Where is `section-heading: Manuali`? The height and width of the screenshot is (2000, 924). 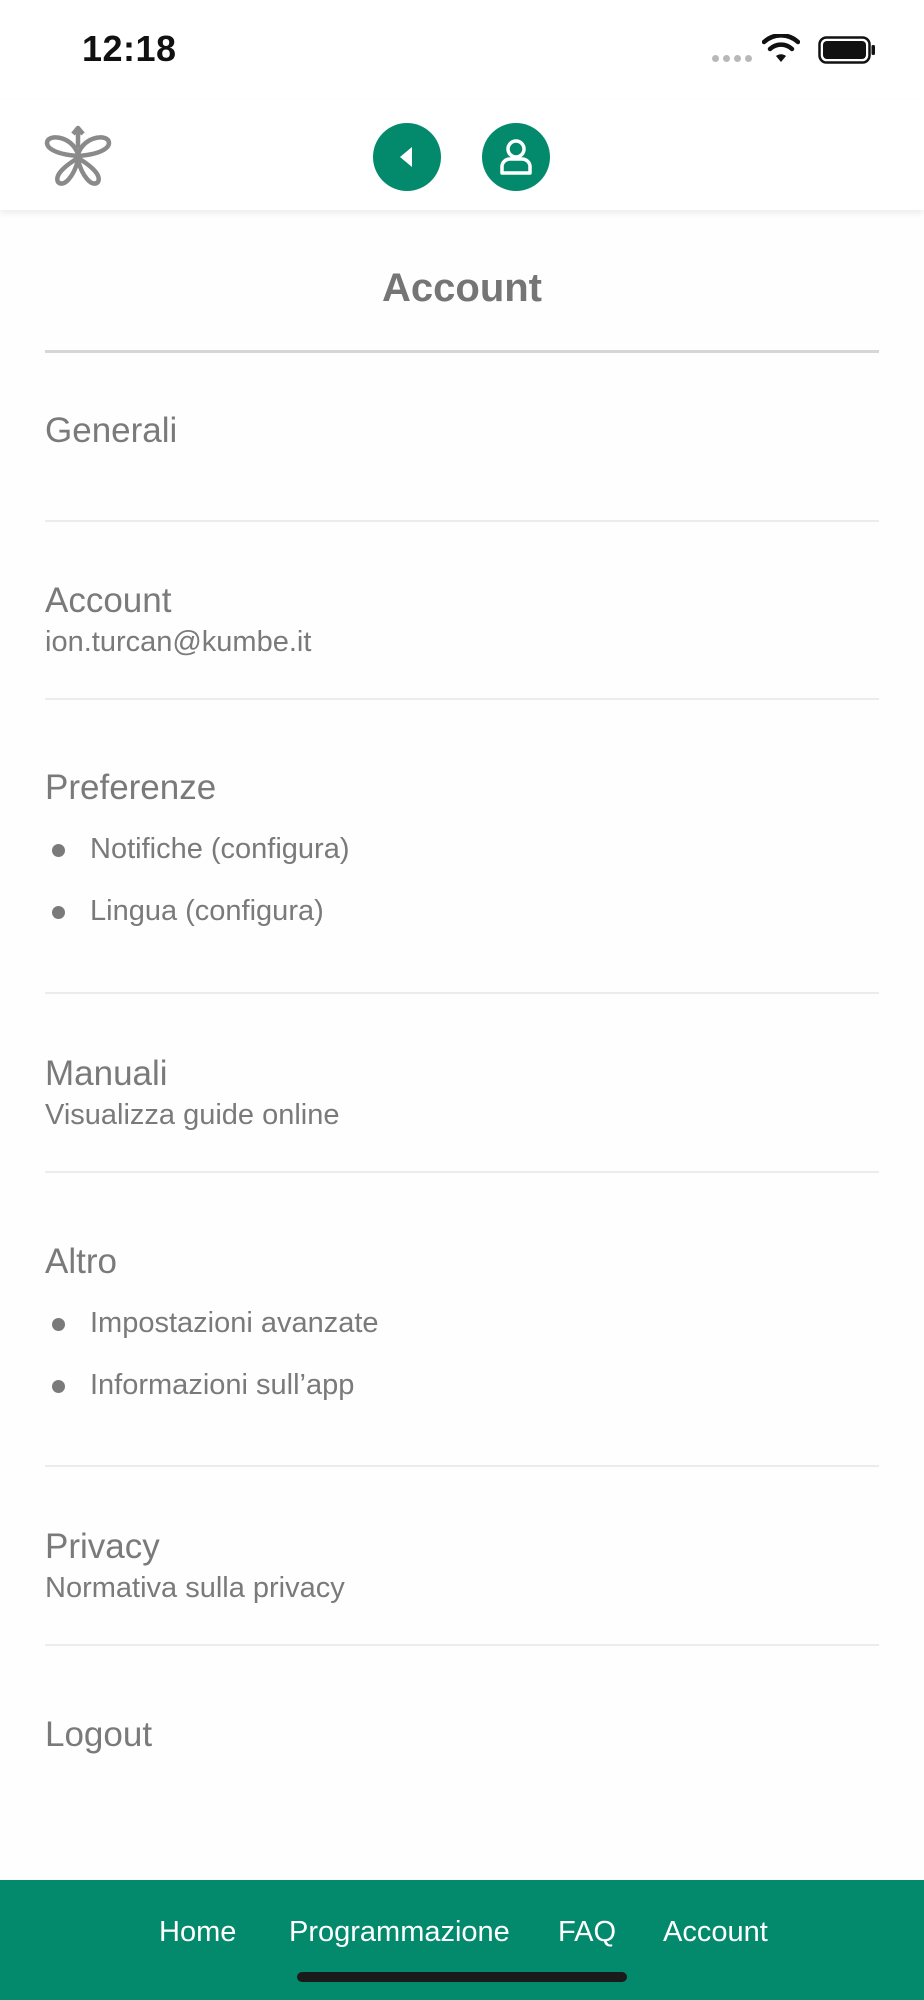
section-heading: Manuali is located at coordinates (106, 1073).